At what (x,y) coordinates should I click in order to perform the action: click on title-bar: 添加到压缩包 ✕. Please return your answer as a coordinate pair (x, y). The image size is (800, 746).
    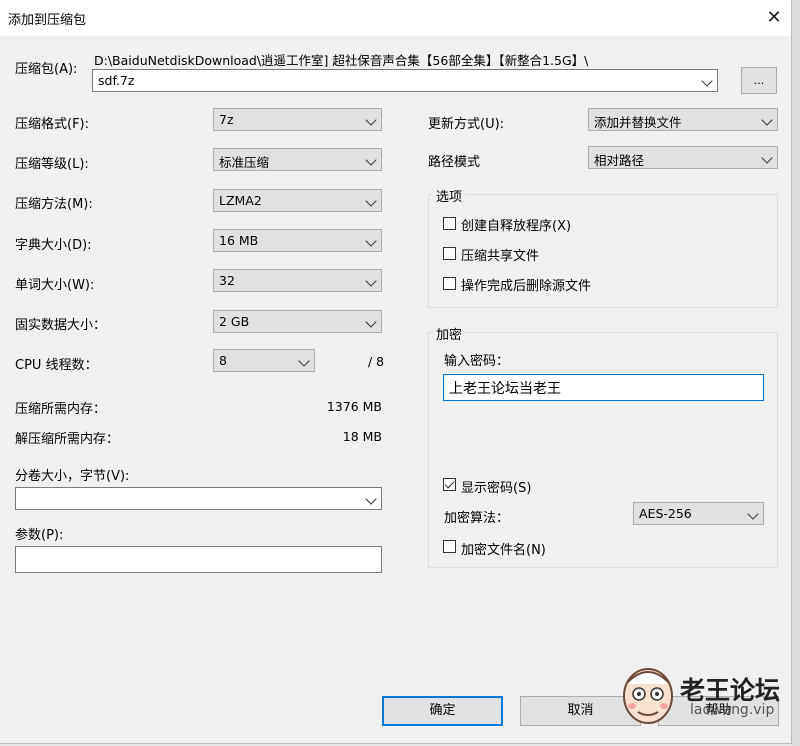
    Looking at the image, I should click on (395, 18).